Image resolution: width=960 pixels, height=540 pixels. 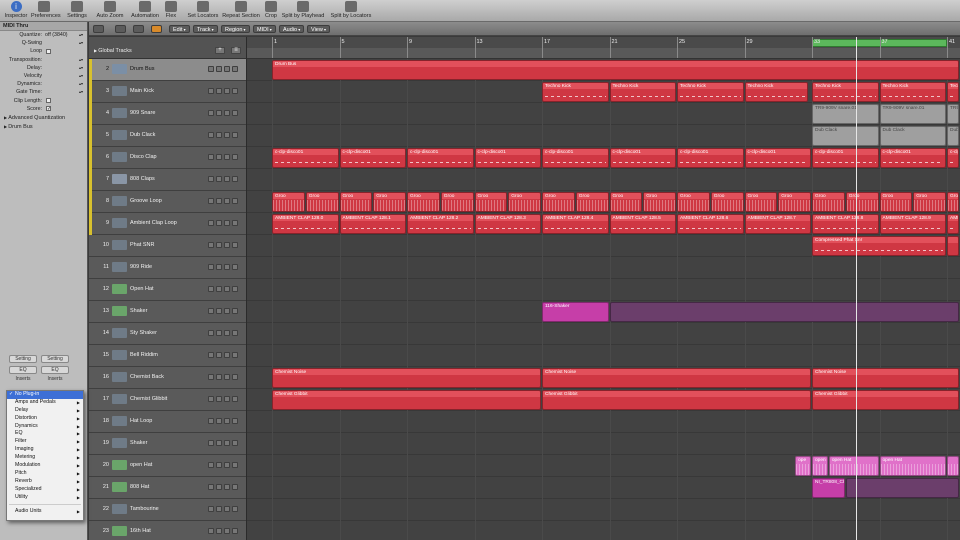 I want to click on param-transposition: Transposition: ▴▾, so click(x=43, y=60).